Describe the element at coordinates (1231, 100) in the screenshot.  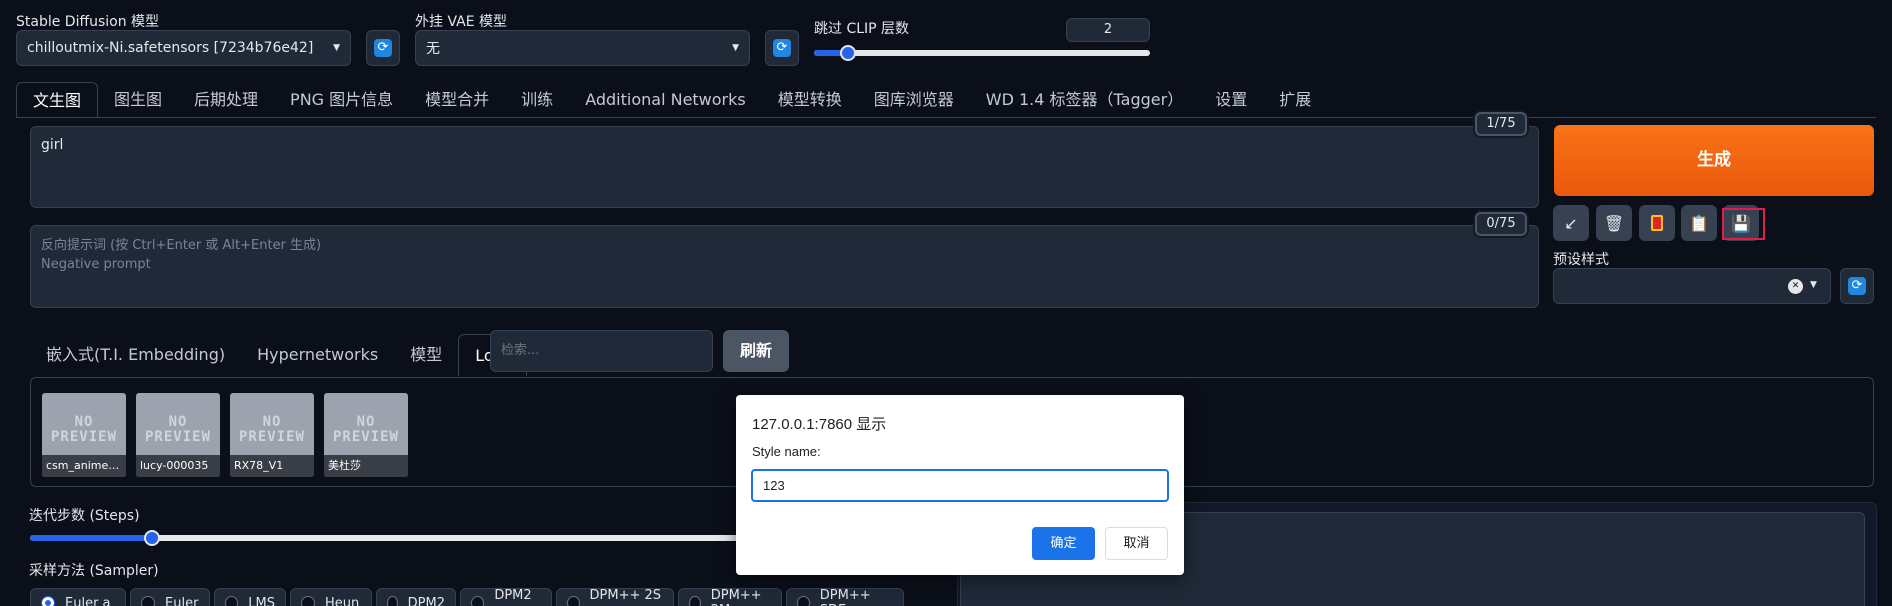
I see `main-tab: 设置` at that location.